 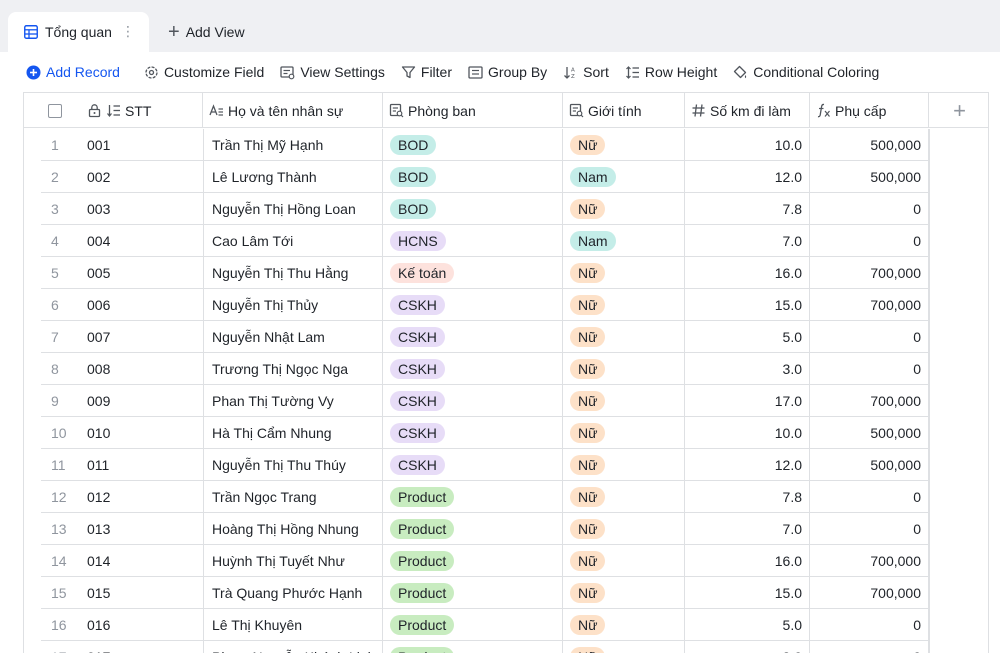 What do you see at coordinates (144, 337) in the screenshot?
I see `stt-cell: 007` at bounding box center [144, 337].